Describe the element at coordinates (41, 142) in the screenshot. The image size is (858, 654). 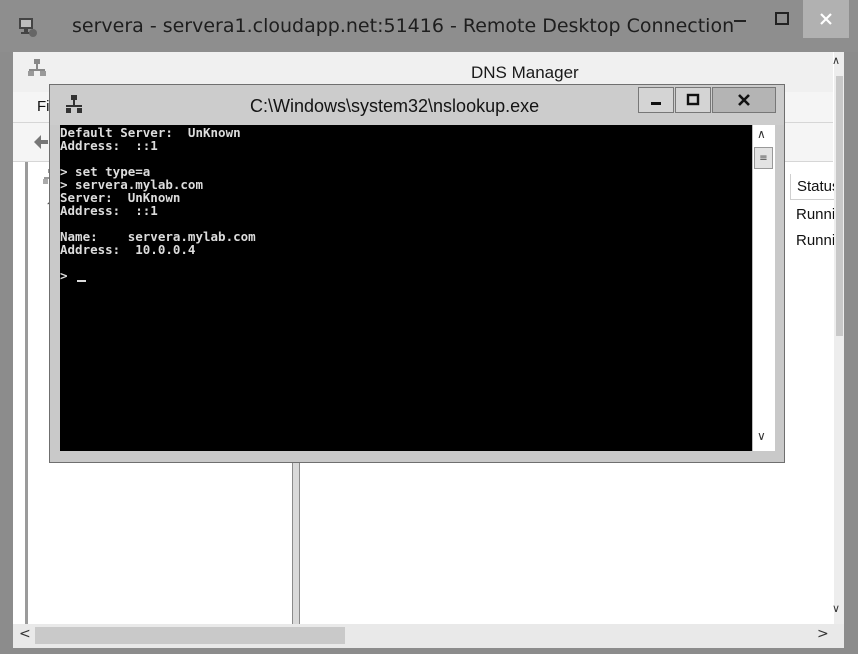
I see `back-arrow-icon` at that location.